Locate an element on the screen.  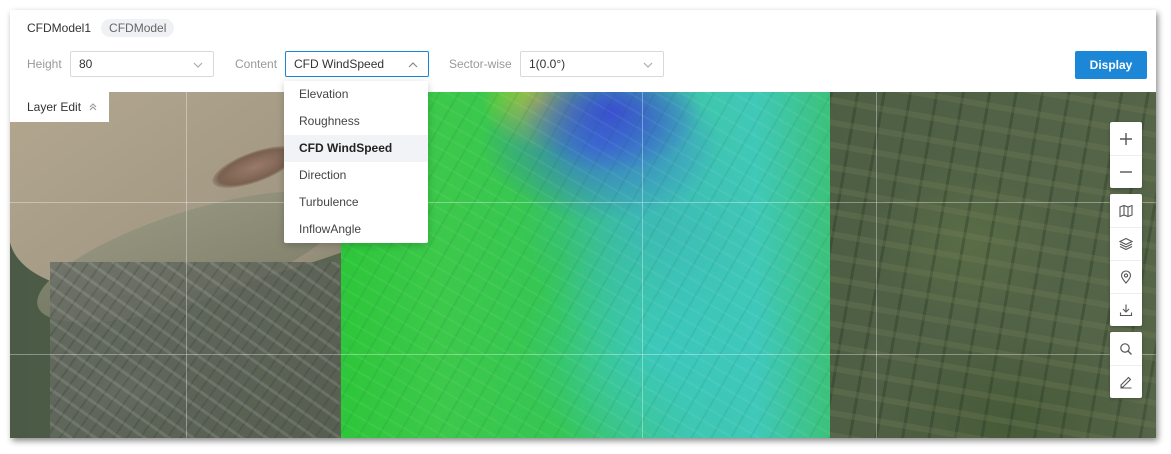
content-value: CFD WindSpeed is located at coordinates (339, 64).